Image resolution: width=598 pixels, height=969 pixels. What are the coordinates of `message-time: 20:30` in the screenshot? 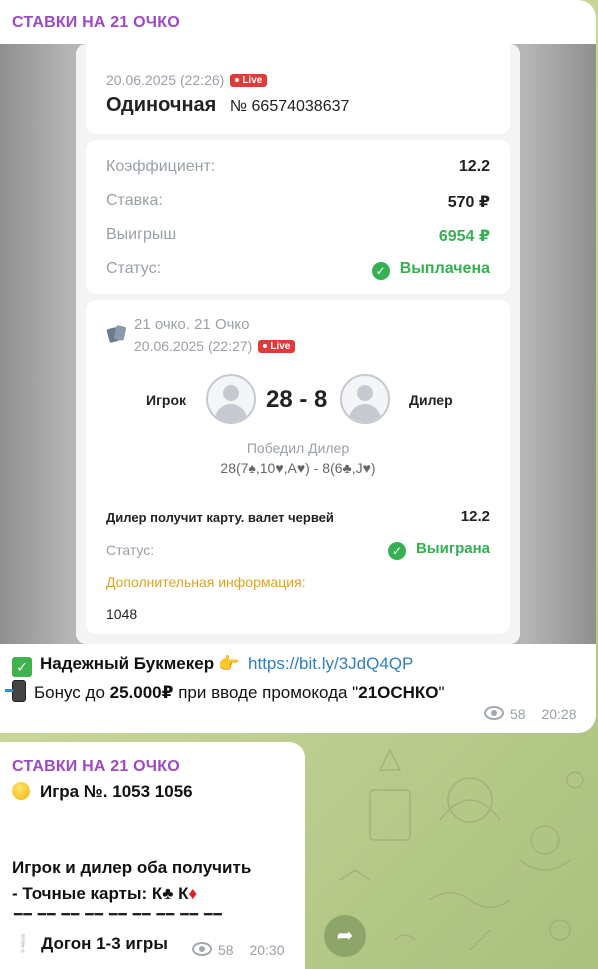 It's located at (267, 950).